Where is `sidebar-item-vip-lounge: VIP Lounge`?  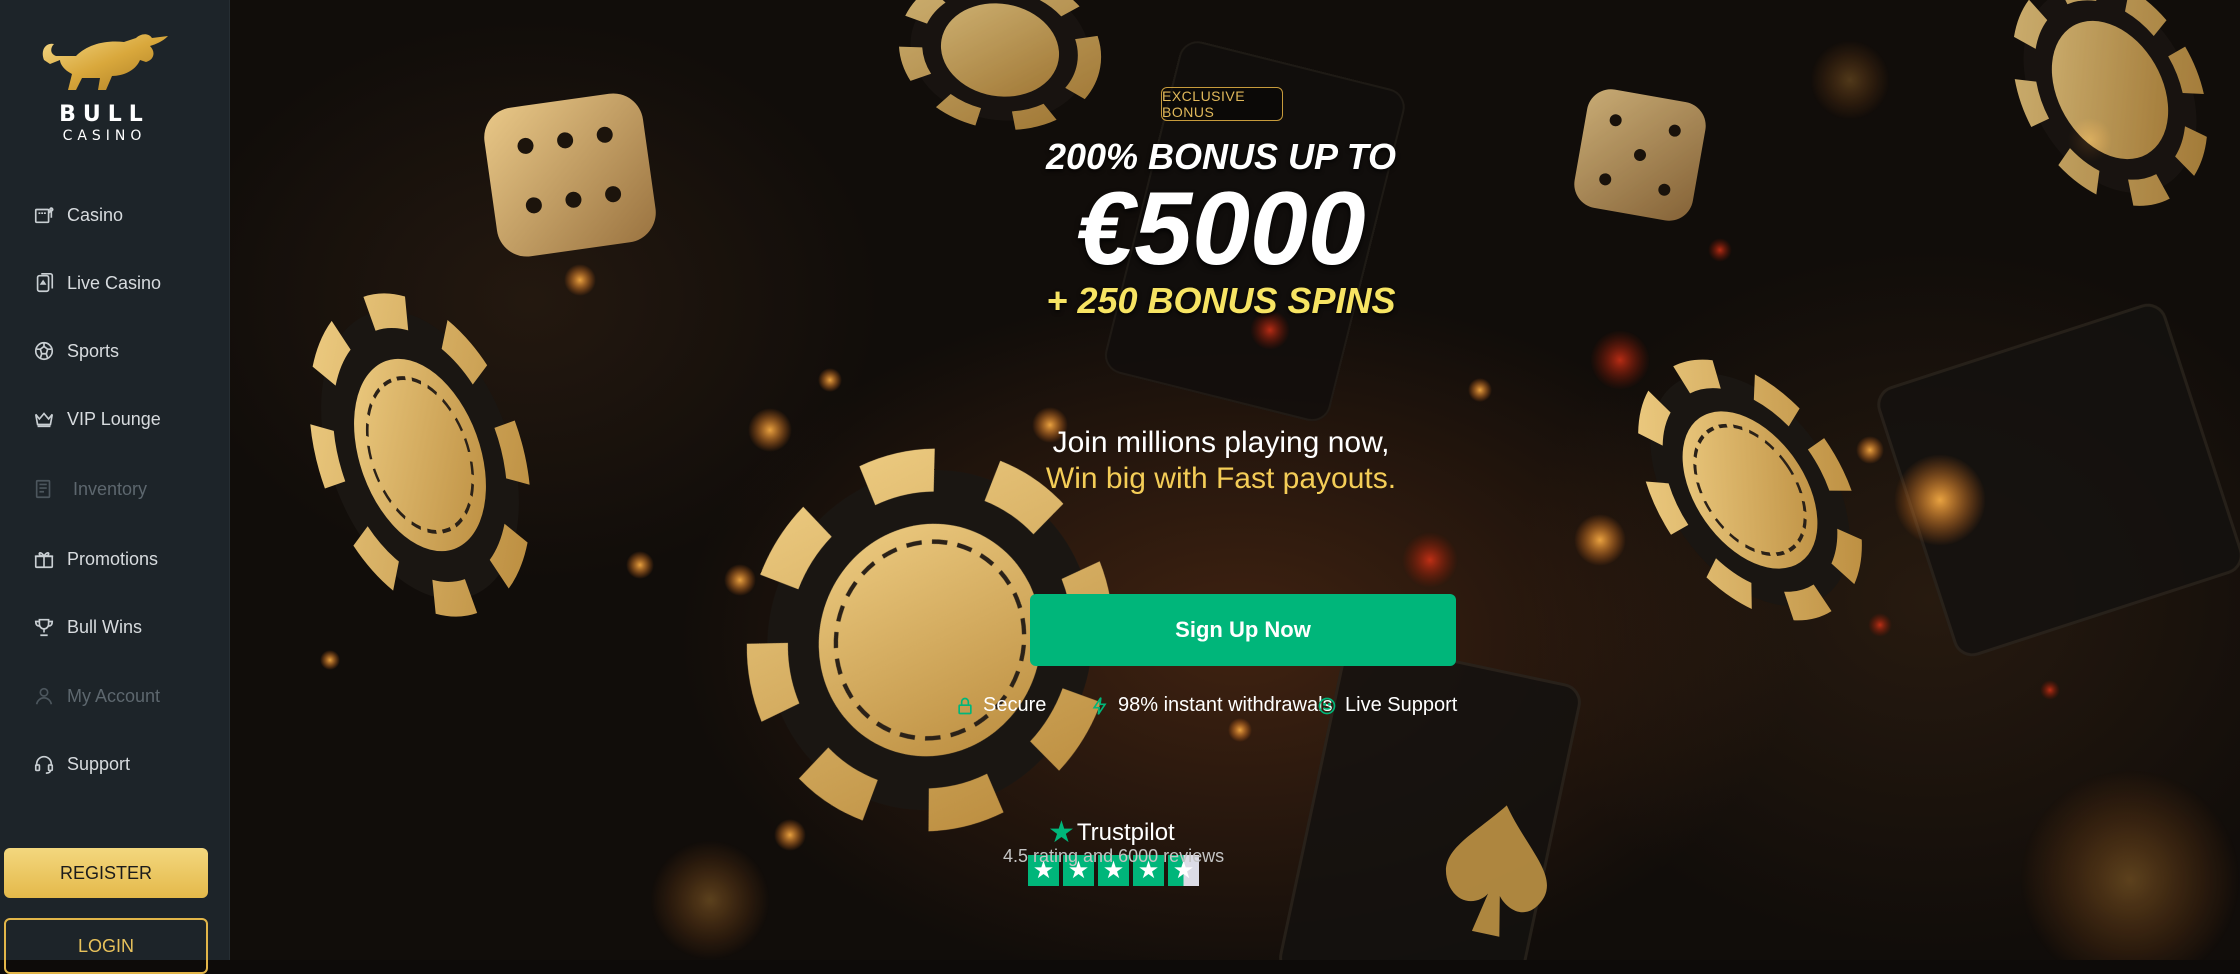 sidebar-item-vip-lounge: VIP Lounge is located at coordinates (123, 419).